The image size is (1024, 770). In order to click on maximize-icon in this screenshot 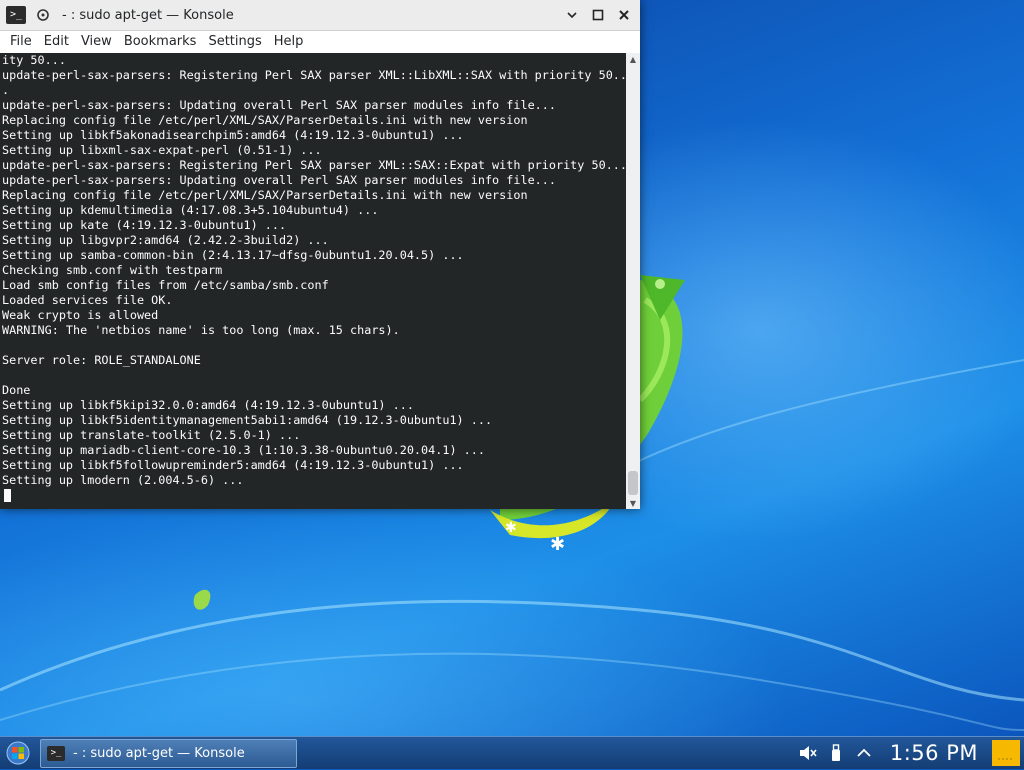, I will do `click(598, 15)`.